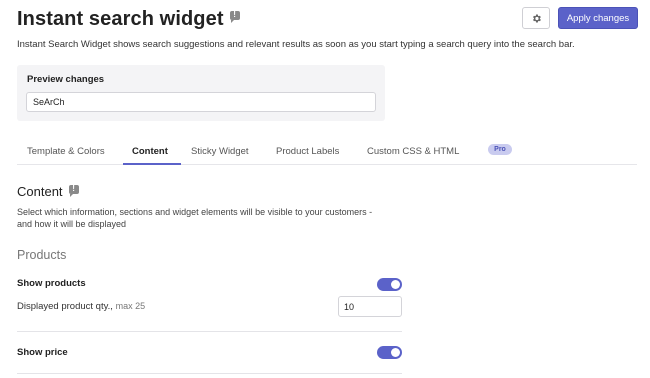  I want to click on tab-product-labels: Product Labels, so click(307, 151).